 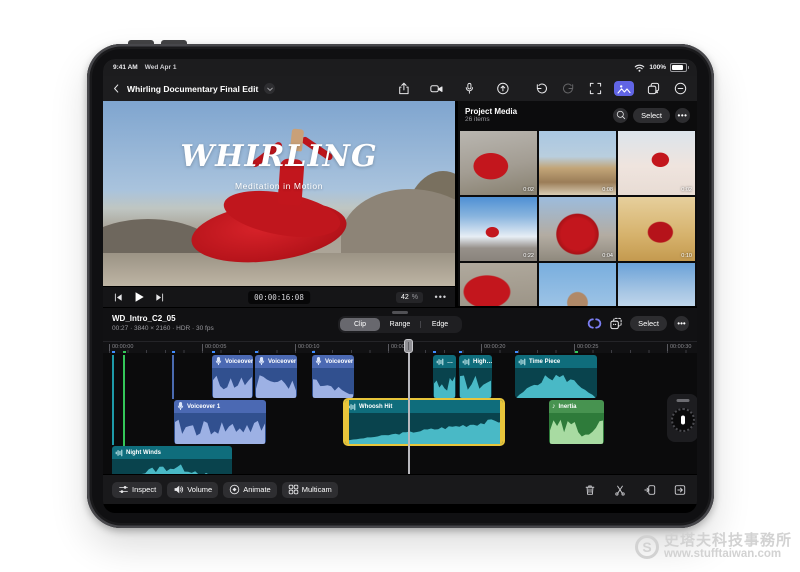 I want to click on clip-duration: 0:02, so click(x=686, y=190).